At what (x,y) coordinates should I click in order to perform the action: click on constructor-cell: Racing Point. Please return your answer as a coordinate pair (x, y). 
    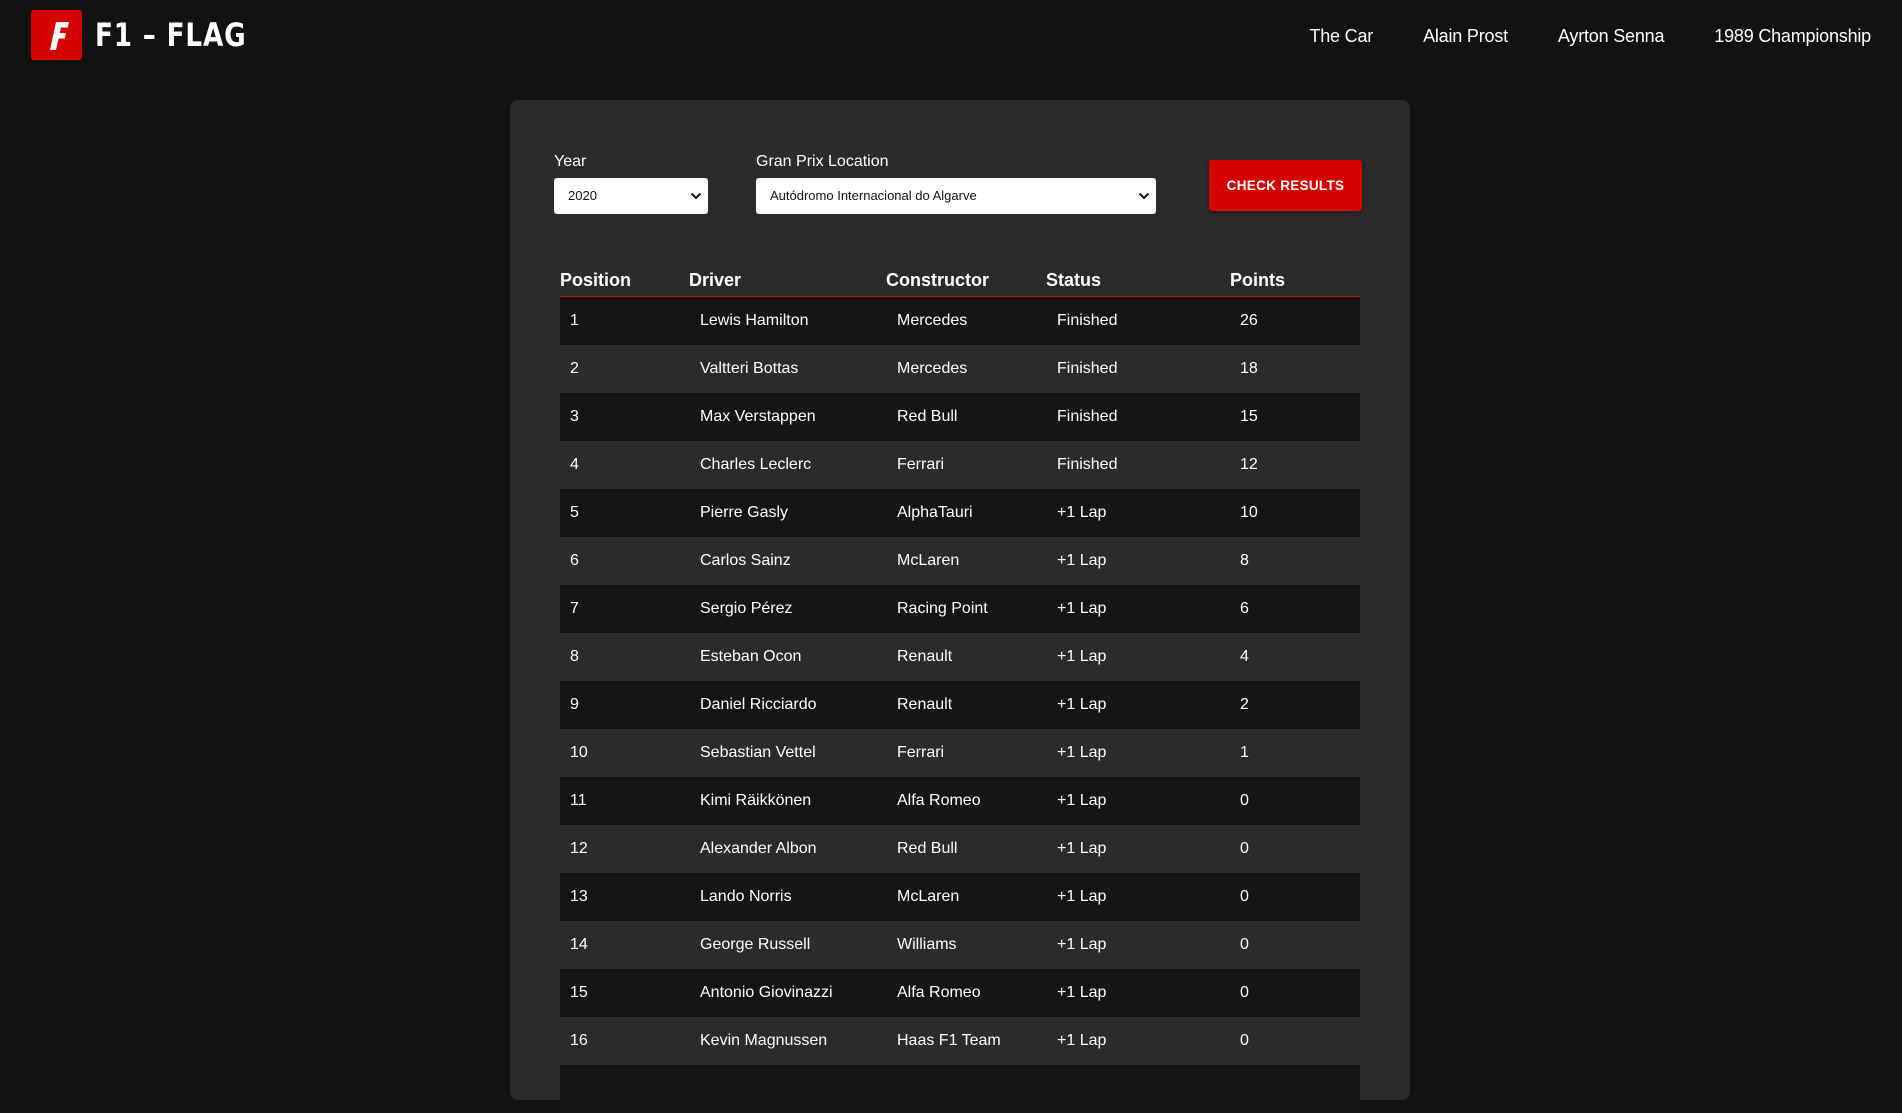
    Looking at the image, I should click on (942, 608).